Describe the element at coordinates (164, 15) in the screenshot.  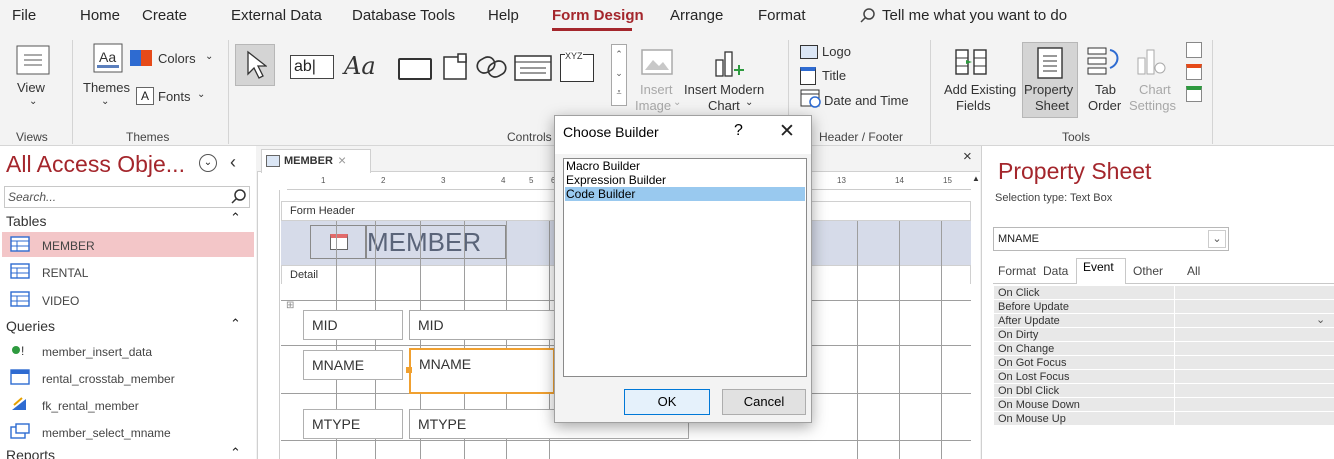
I see `menu-create: Create` at that location.